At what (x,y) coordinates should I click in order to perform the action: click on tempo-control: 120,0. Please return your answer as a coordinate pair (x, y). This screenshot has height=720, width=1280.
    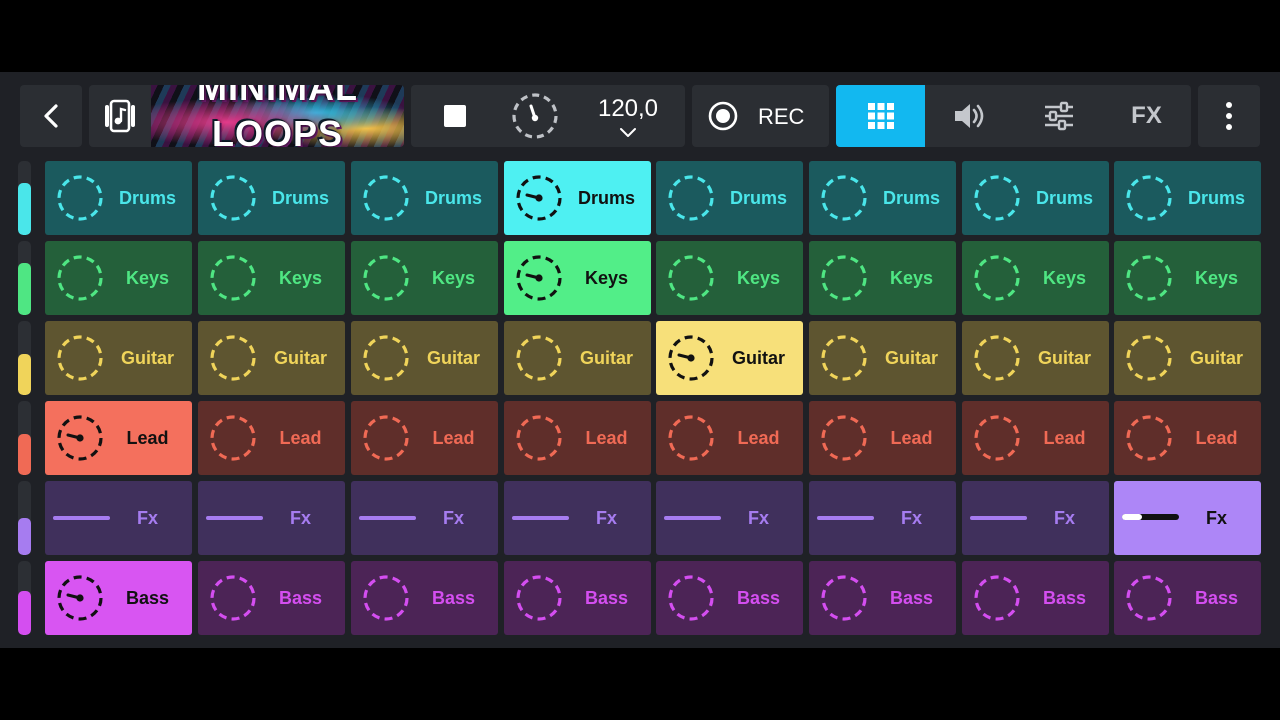
    Looking at the image, I should click on (628, 116).